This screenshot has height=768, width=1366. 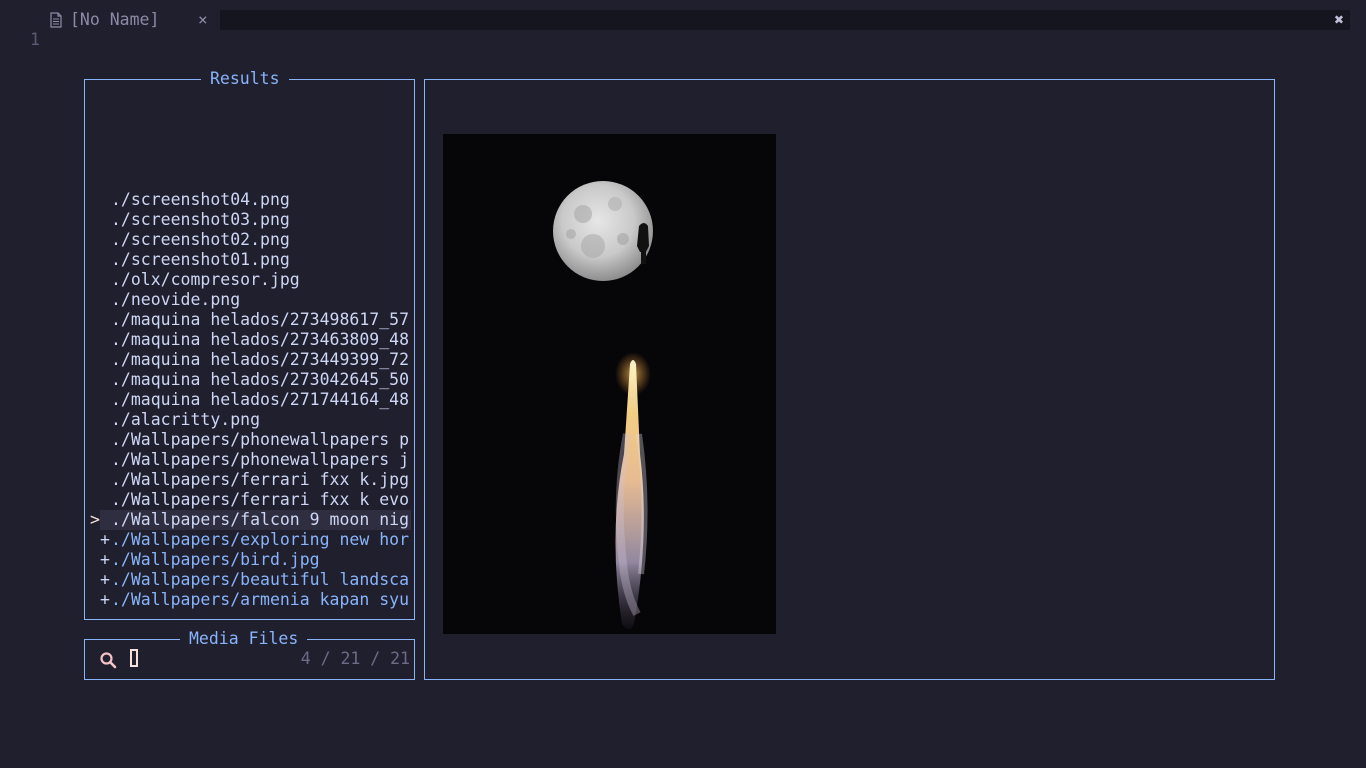 I want to click on file-icon, so click(x=56, y=20).